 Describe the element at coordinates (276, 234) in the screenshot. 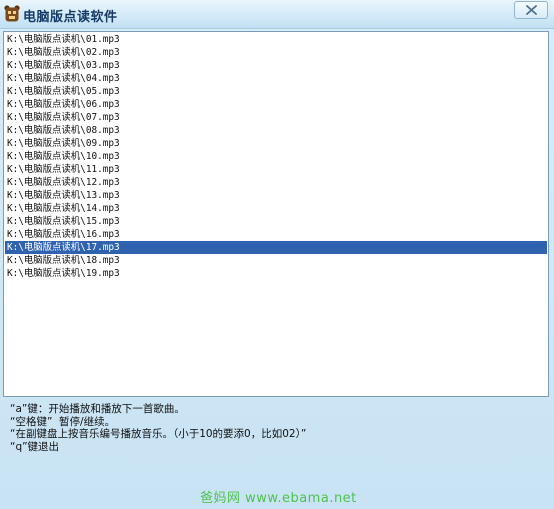

I see `list-item: K:\电脑版点读机\16.mp3` at that location.